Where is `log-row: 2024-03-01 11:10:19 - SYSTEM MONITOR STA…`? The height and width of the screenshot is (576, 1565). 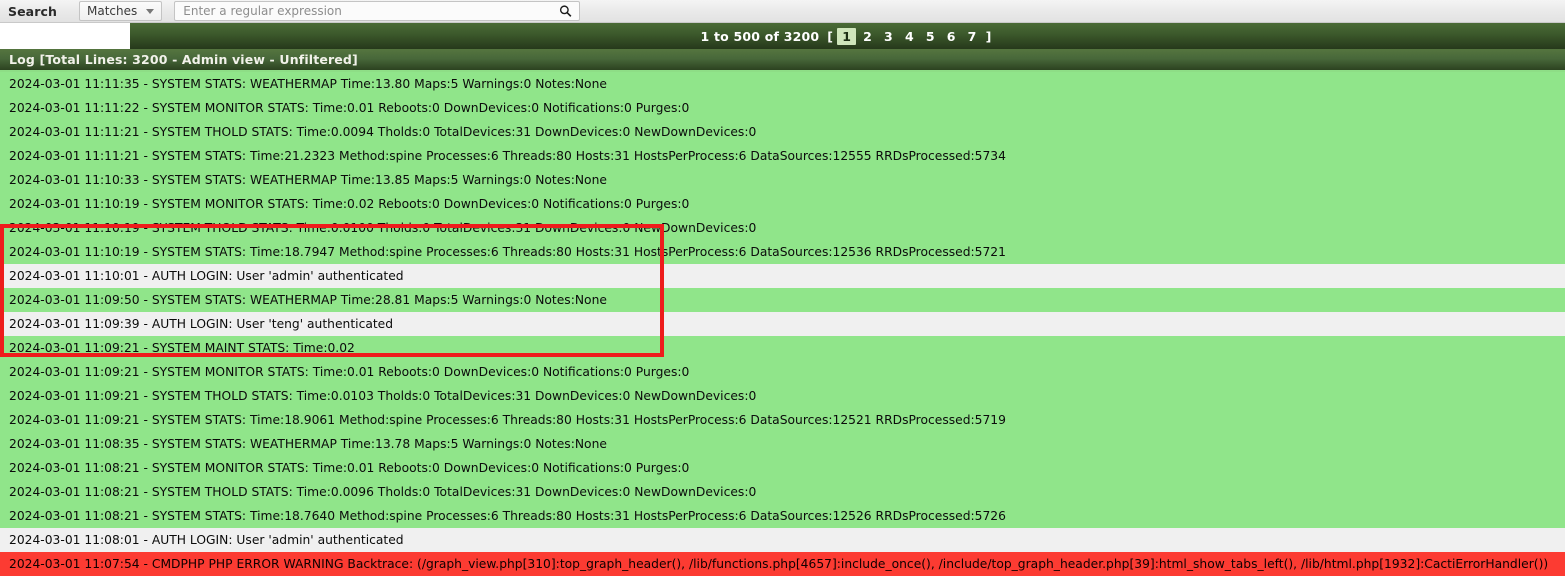
log-row: 2024-03-01 11:10:19 - SYSTEM MONITOR STA… is located at coordinates (782, 204).